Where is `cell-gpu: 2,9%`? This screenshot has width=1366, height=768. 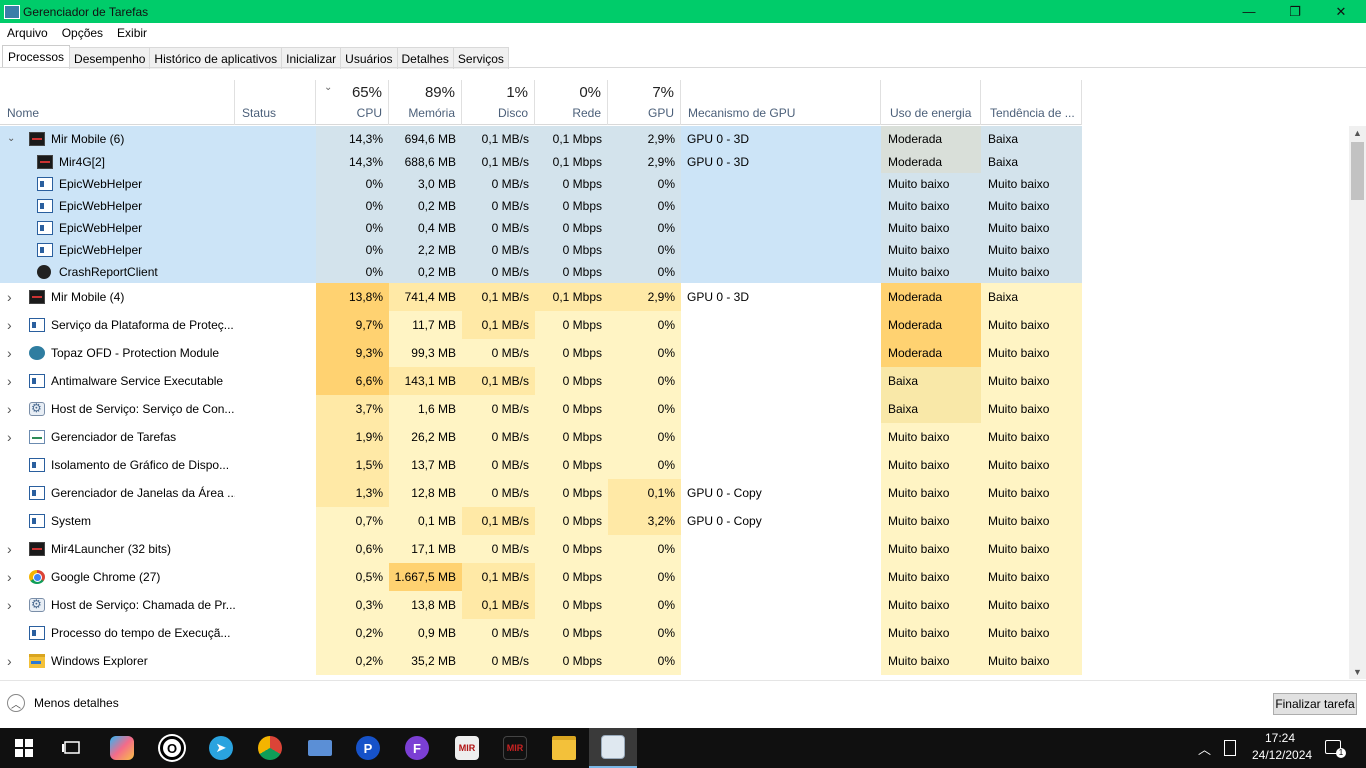
cell-gpu: 2,9% is located at coordinates (644, 162).